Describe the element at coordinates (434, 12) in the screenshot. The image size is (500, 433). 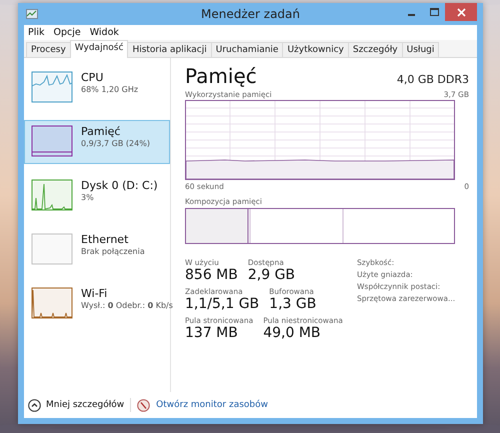
I see `maximize-icon` at that location.